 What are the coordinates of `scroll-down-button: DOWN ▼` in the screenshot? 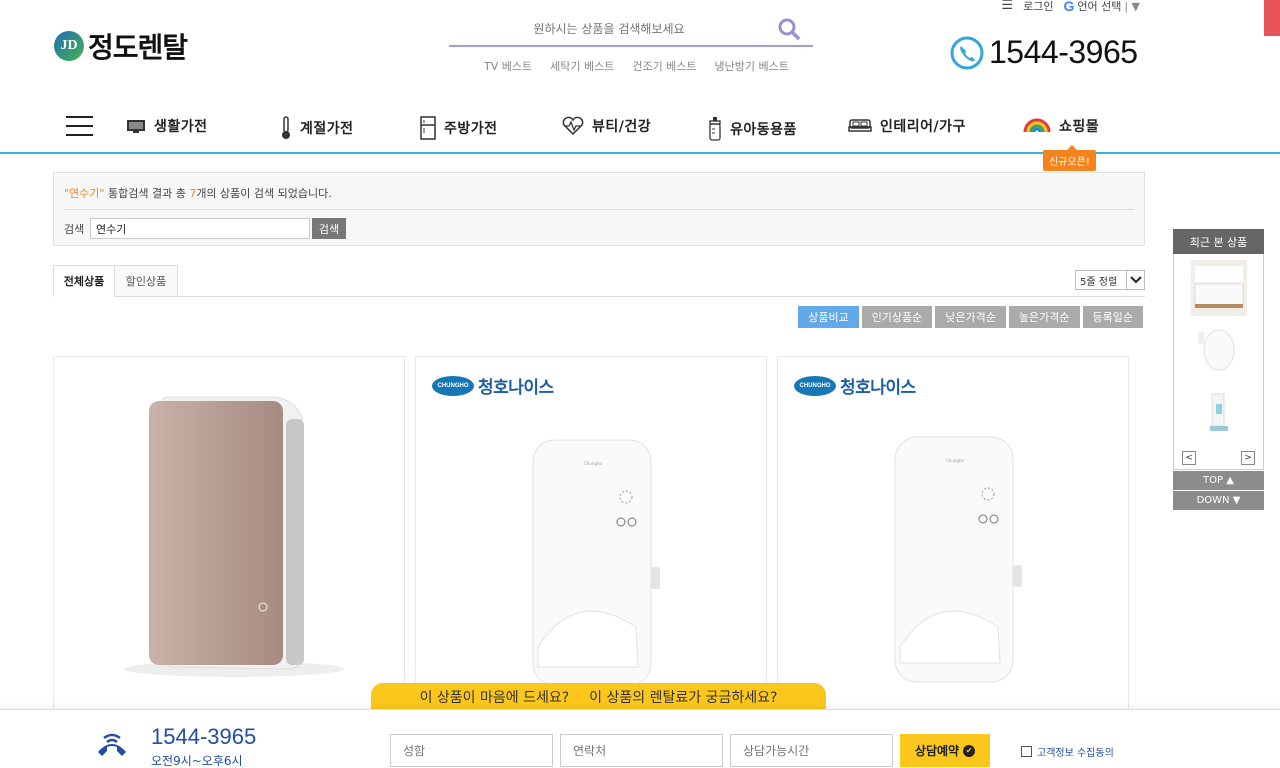 It's located at (1218, 500).